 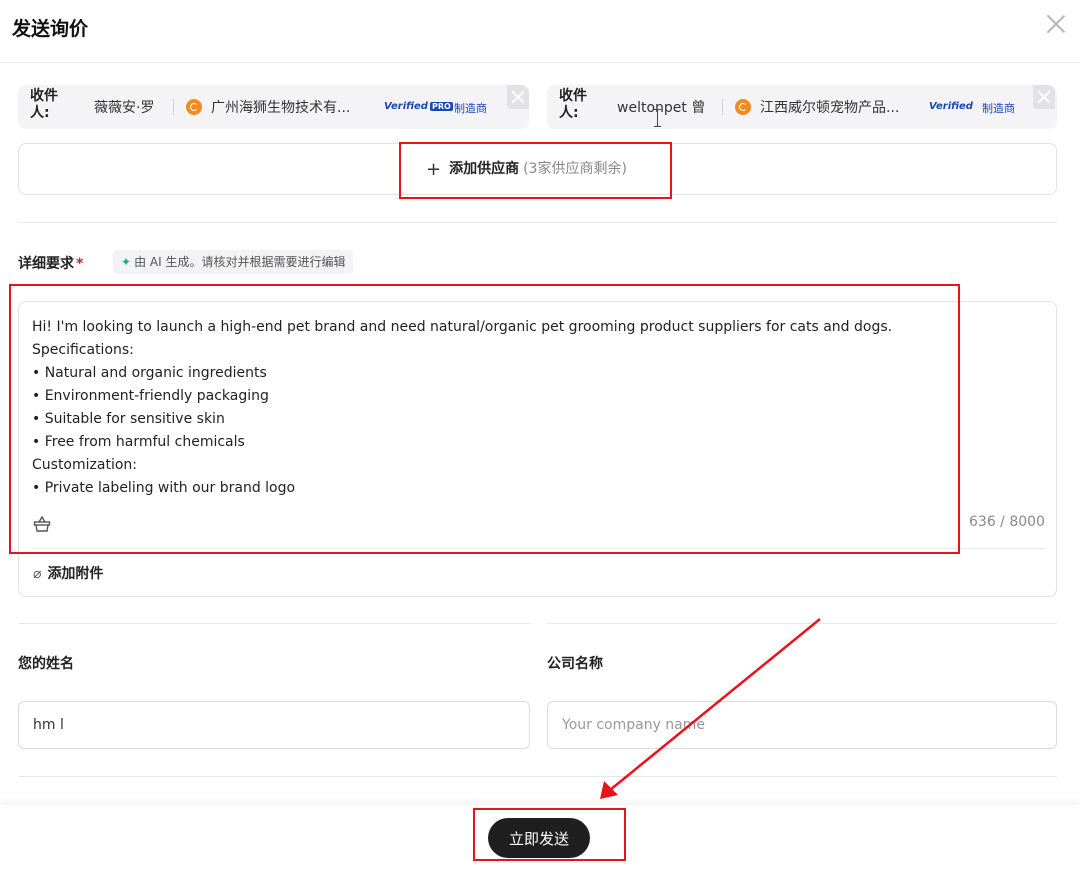 I want to click on close-icon, so click(x=1056, y=24).